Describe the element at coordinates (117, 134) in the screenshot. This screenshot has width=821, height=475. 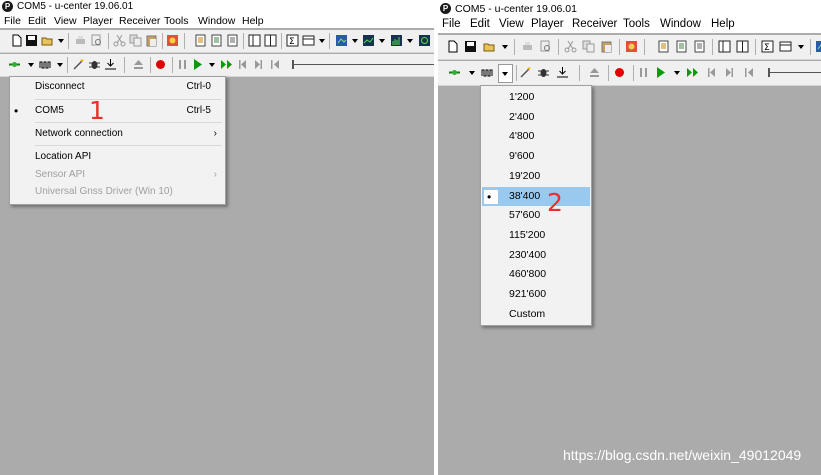
I see `menu-item-network-connection: Network connection ›` at that location.